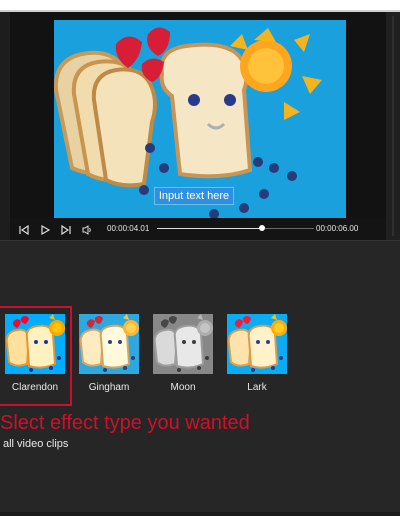 The height and width of the screenshot is (516, 400). What do you see at coordinates (200, 514) in the screenshot?
I see `bottom-edge` at bounding box center [200, 514].